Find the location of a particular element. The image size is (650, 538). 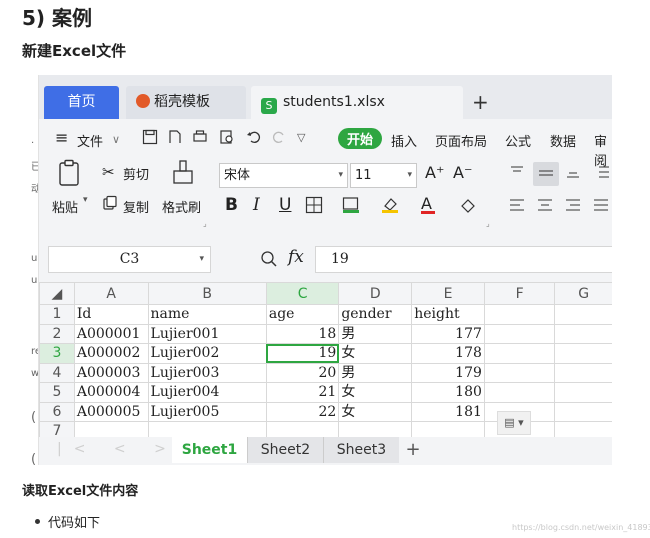

cell: 179 is located at coordinates (448, 372).